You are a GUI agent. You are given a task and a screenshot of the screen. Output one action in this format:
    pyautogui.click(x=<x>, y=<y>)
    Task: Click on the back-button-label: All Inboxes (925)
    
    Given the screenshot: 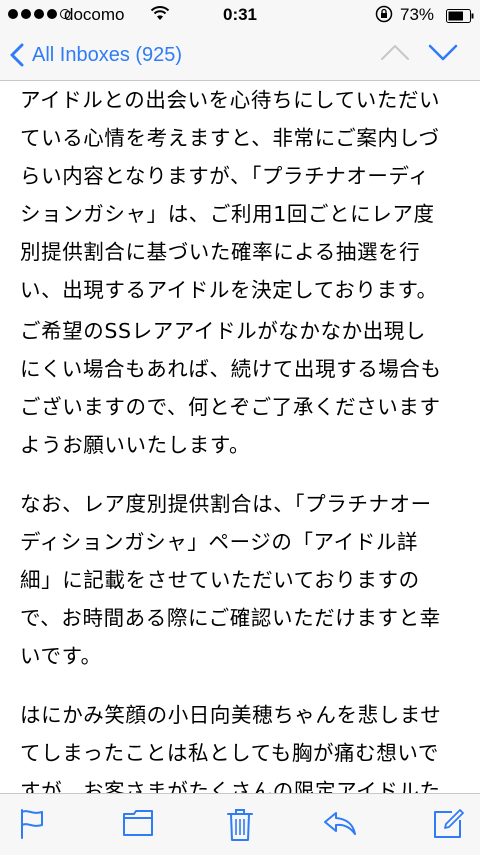 What is the action you would take?
    pyautogui.click(x=107, y=54)
    